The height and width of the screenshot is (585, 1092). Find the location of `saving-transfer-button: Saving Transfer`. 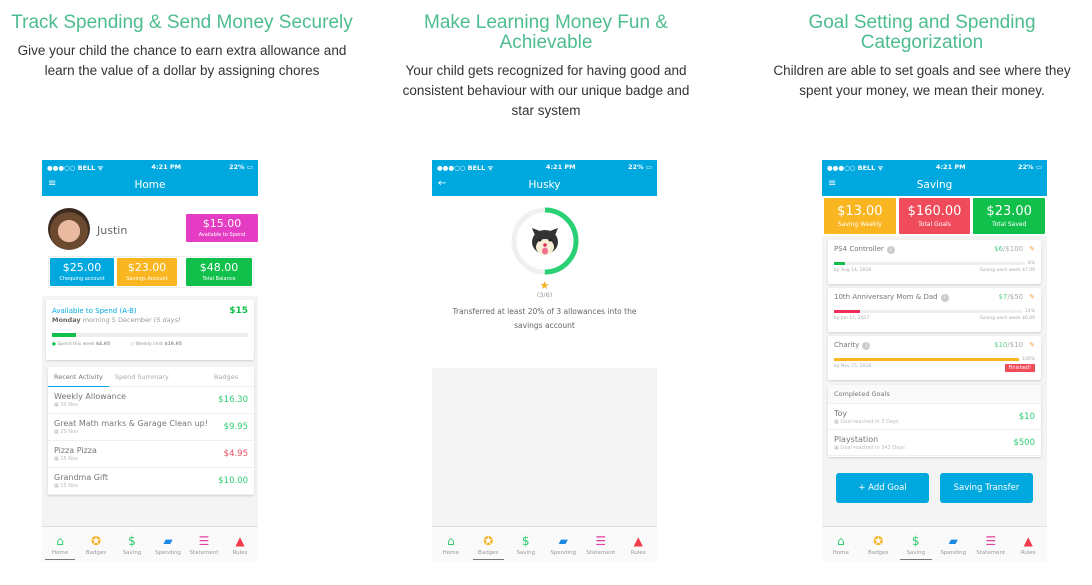

saving-transfer-button: Saving Transfer is located at coordinates (986, 488).